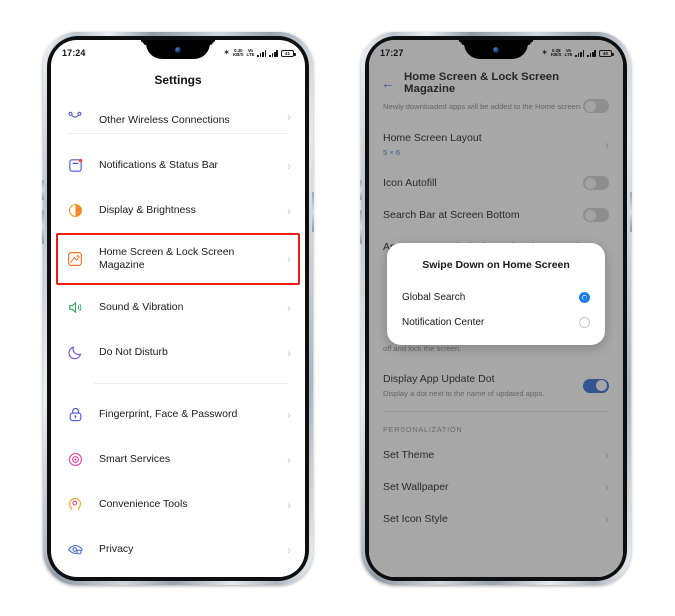 This screenshot has height=616, width=675. I want to click on toggle-newly-downloaded, so click(596, 106).